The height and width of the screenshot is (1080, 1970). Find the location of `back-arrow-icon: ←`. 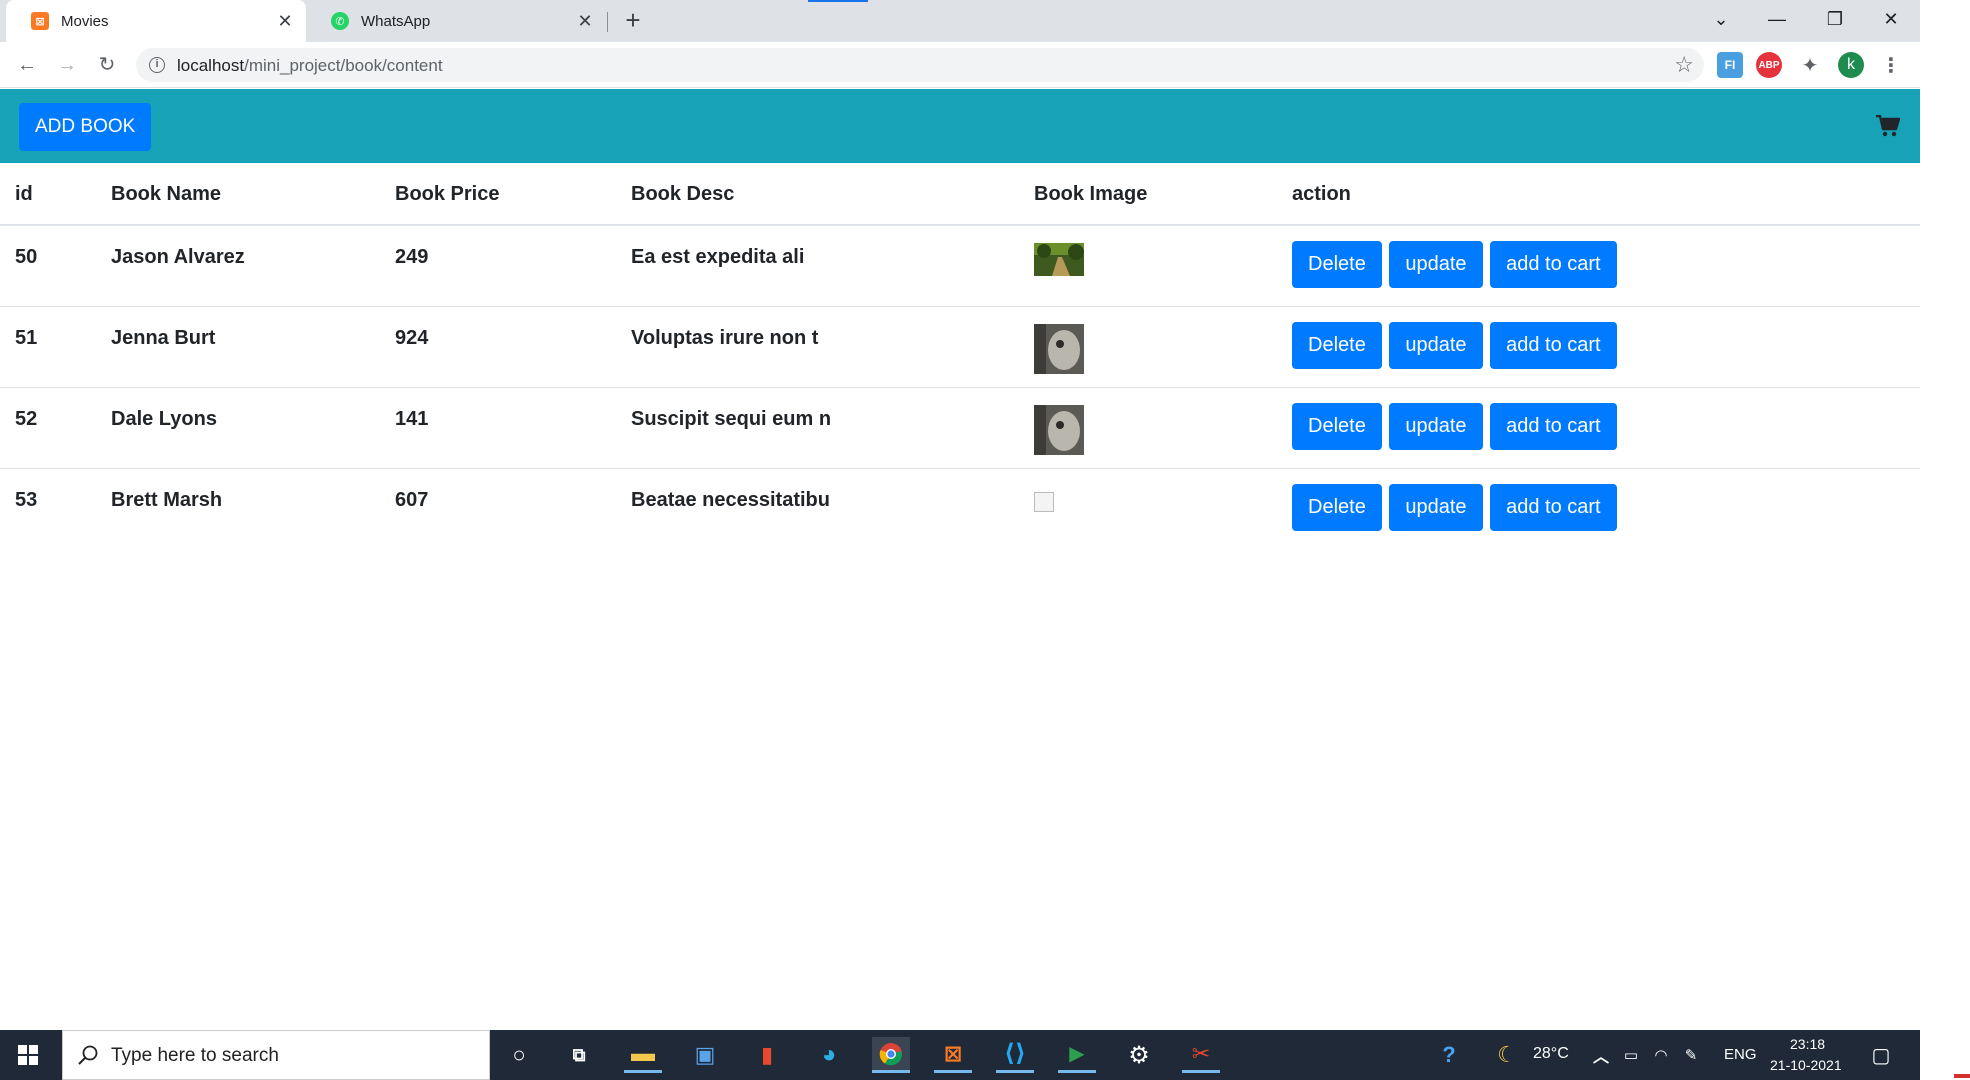

back-arrow-icon: ← is located at coordinates (27, 65).